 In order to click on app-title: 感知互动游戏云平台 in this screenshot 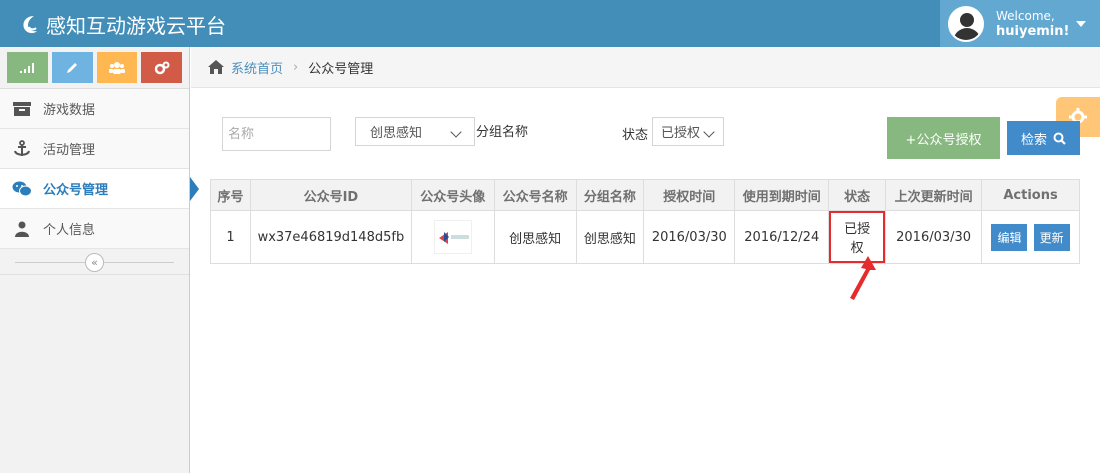, I will do `click(136, 26)`.